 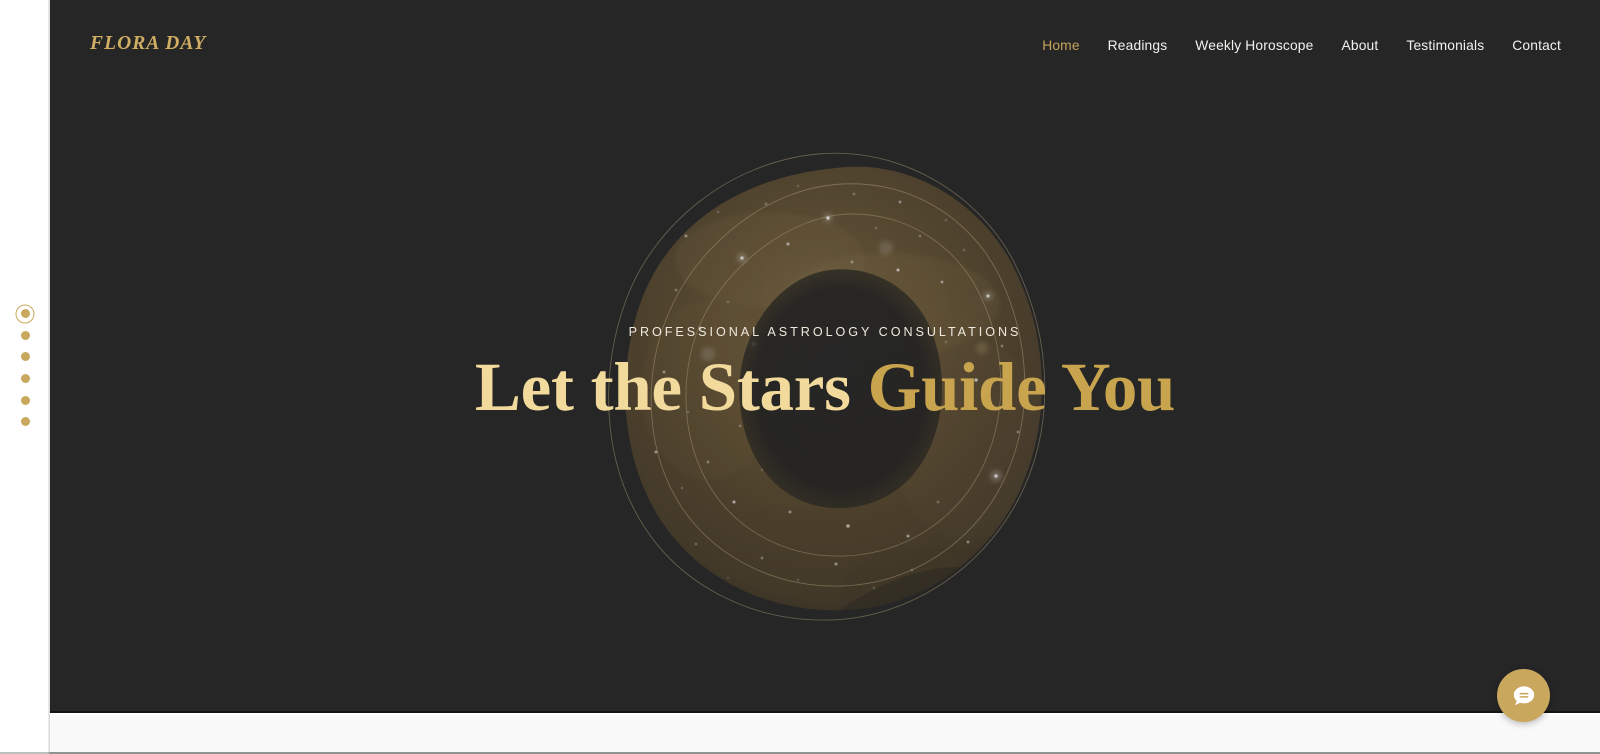 I want to click on nav-link-about: About, so click(x=1359, y=45).